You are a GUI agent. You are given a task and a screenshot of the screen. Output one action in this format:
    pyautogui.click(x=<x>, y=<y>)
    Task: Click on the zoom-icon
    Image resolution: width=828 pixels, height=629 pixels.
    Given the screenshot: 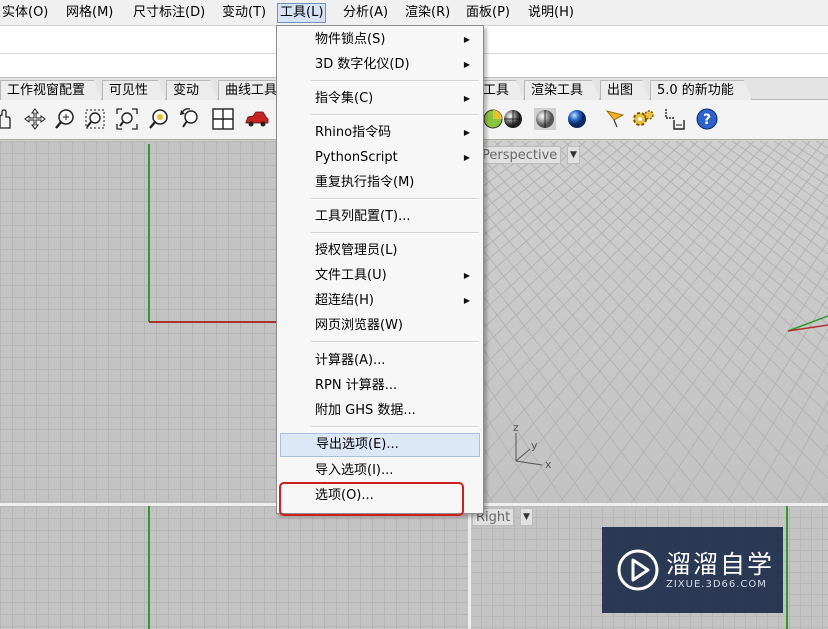 What is the action you would take?
    pyautogui.click(x=65, y=119)
    